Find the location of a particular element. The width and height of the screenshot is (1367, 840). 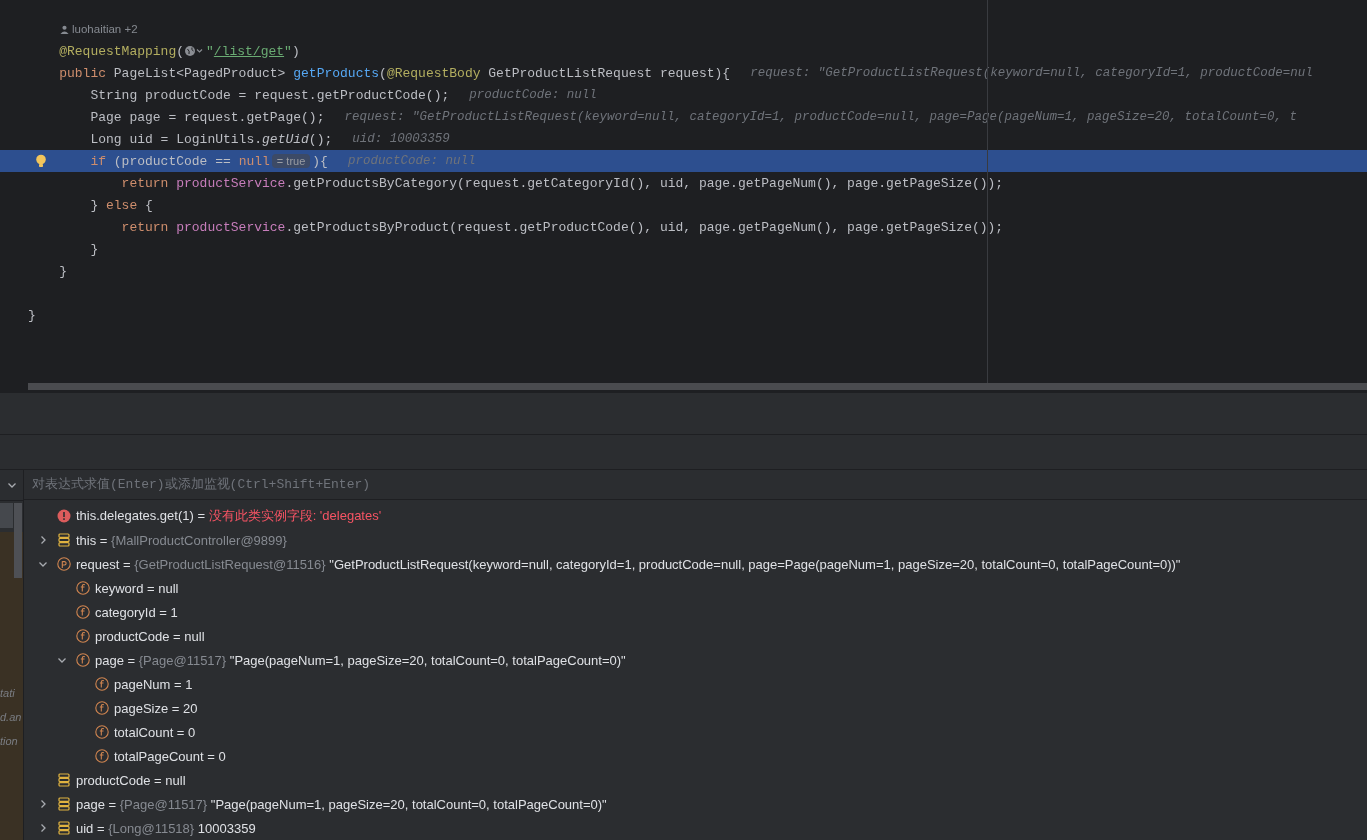

code-text: return productService.getProductsByProduct(request.getProductCode(), uid, page.getPageNum(), page.getPageSize()); is located at coordinates (562, 227).